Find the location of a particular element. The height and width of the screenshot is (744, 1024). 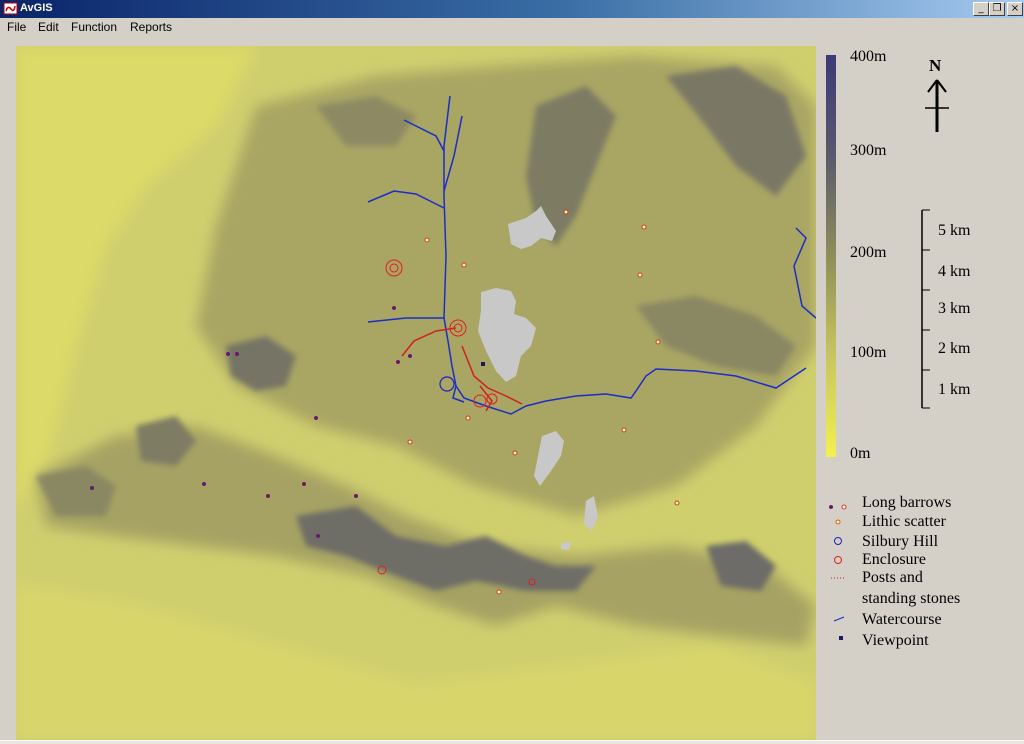

app-icon is located at coordinates (10, 8).